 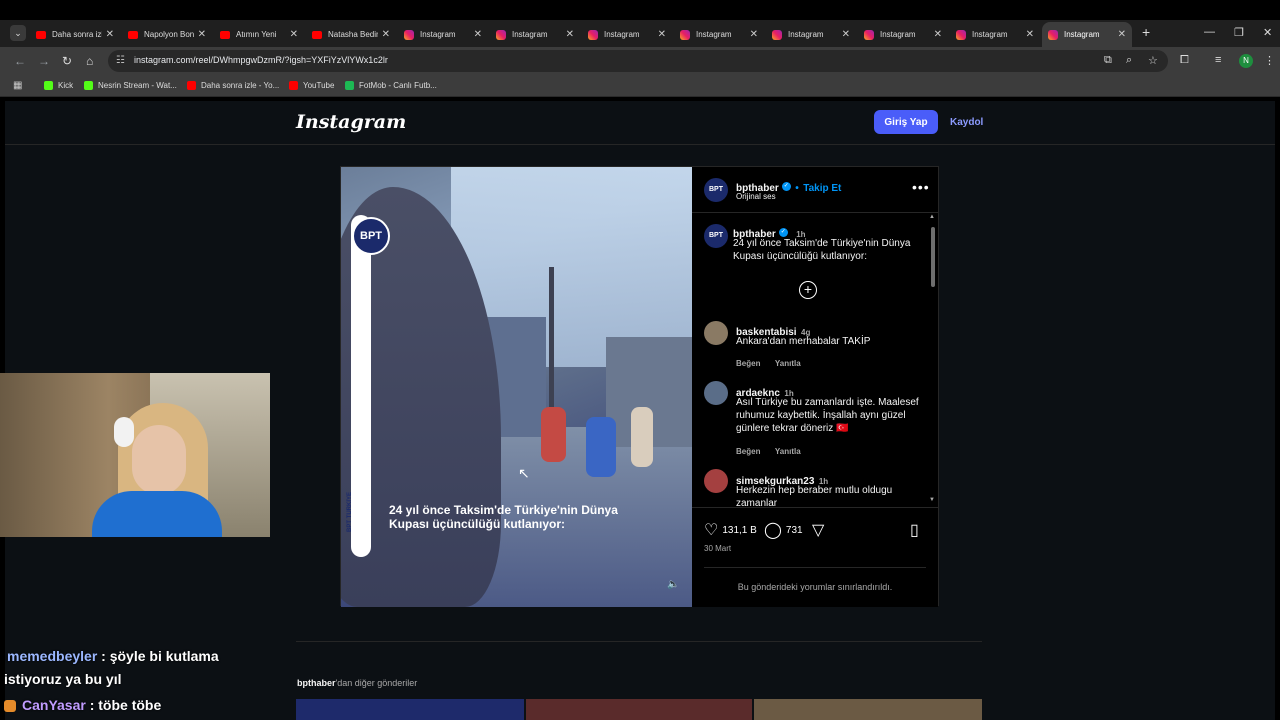 I want to click on browser-tab: Daha sonra izle ✕, so click(x=75, y=34).